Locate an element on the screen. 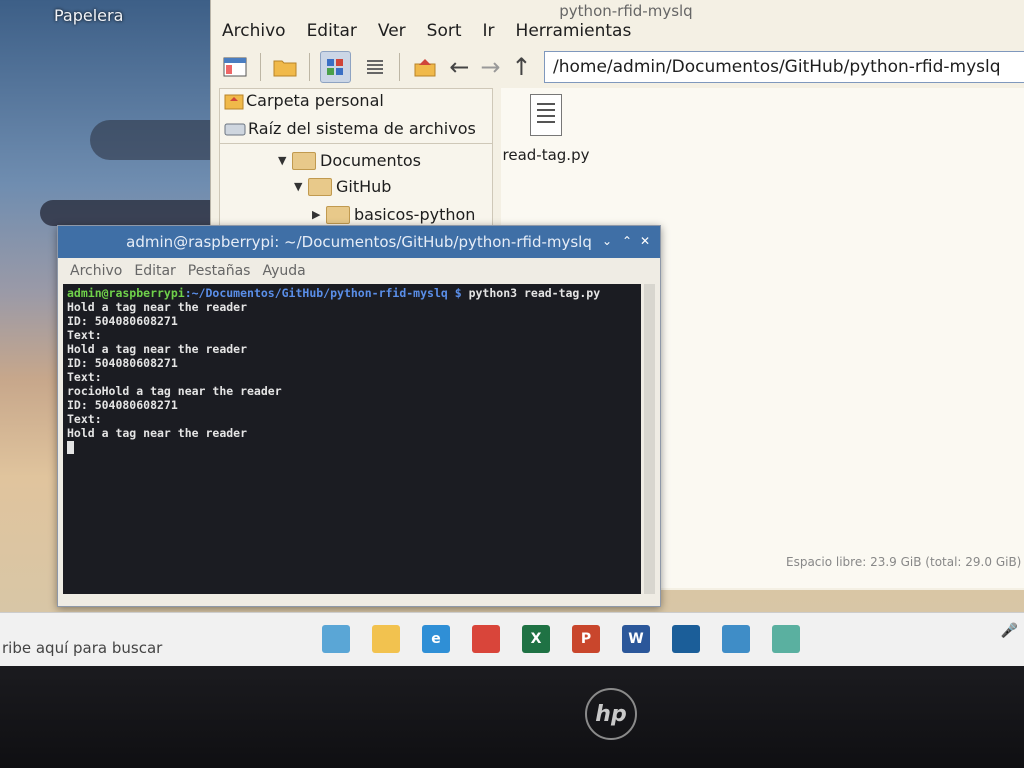 The width and height of the screenshot is (1024, 768). place-root: Raíz del sistema de archivos is located at coordinates (350, 128).